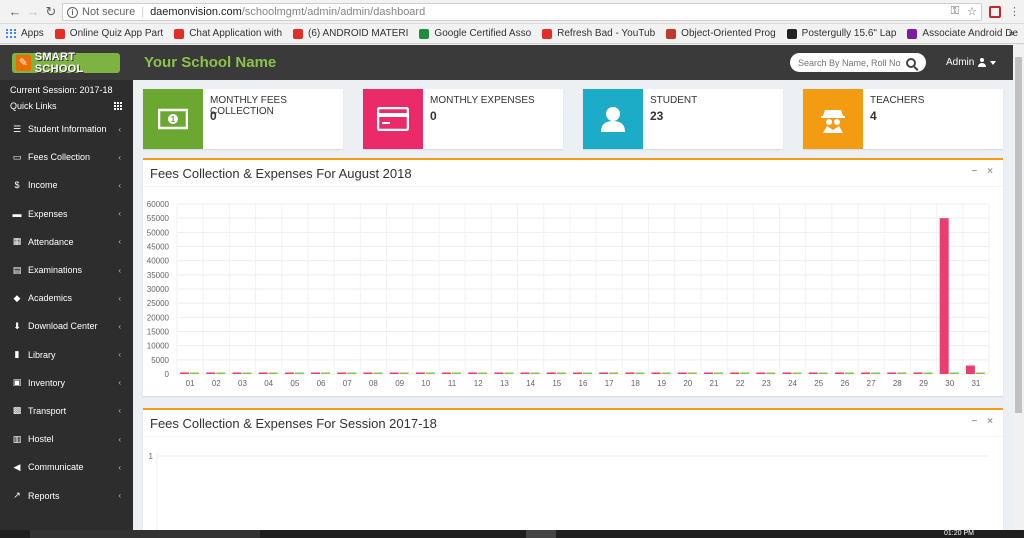  Describe the element at coordinates (995, 11) in the screenshot. I see `extension-icon` at that location.